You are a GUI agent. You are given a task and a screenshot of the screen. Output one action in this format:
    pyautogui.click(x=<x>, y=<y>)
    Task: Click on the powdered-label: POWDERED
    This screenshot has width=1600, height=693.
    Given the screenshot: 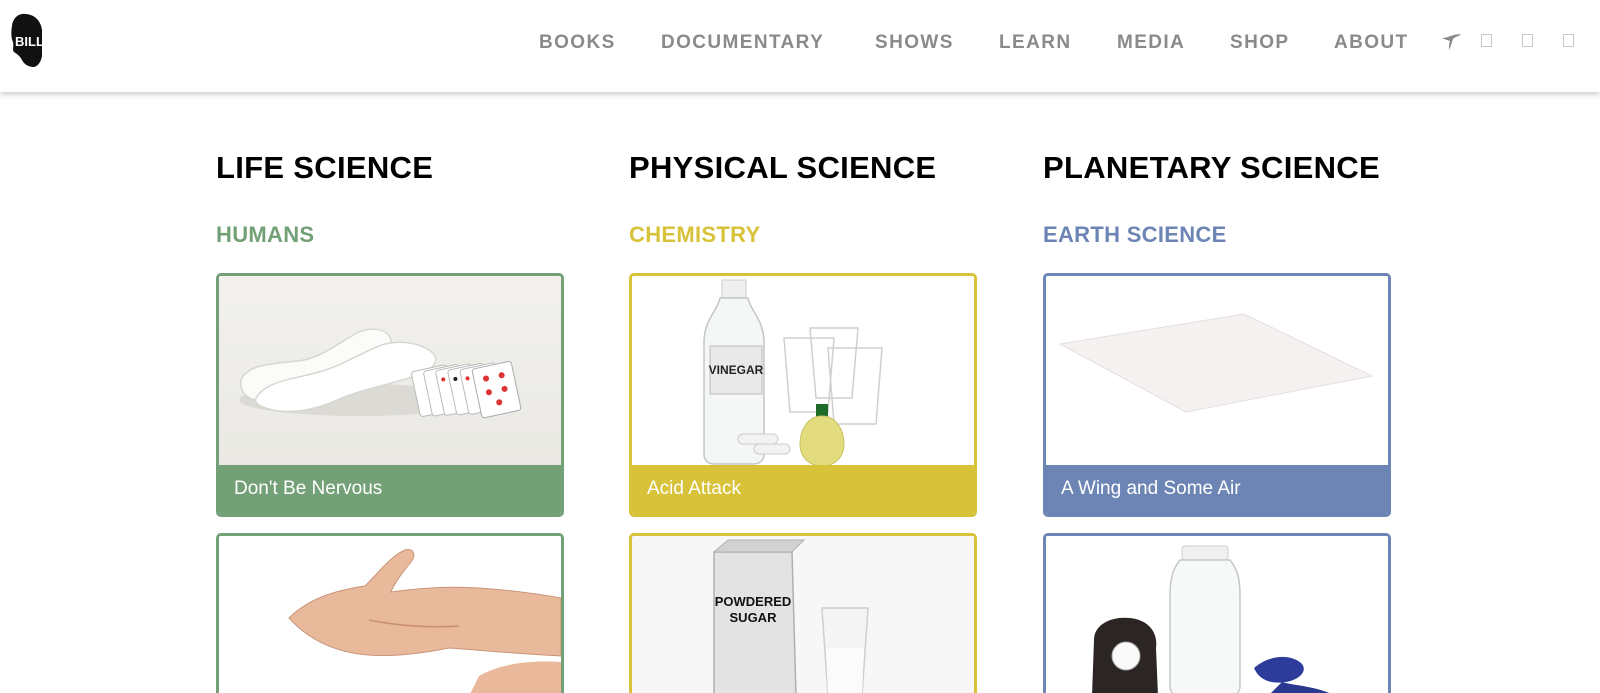 What is the action you would take?
    pyautogui.click(x=753, y=601)
    